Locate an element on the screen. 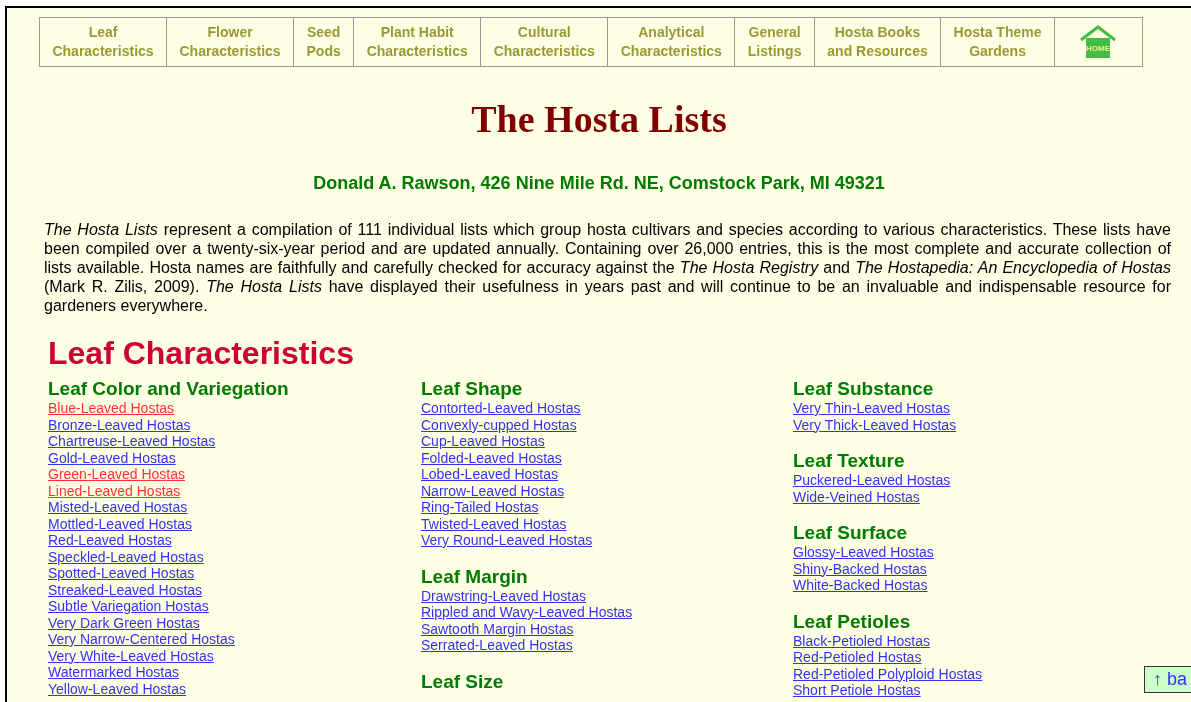  list-heading: Leaf Surface is located at coordinates (851, 533).